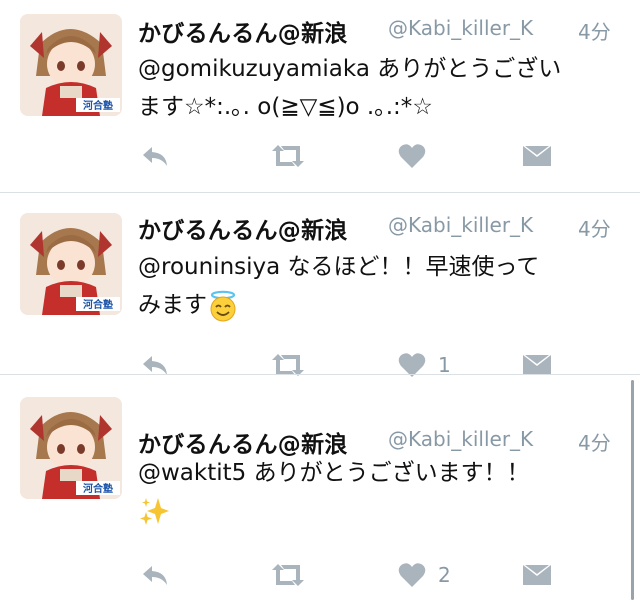 This screenshot has height=608, width=640. I want to click on tweet-text-line: @gomikuzuyamiaka ありがとうござい, so click(383, 69).